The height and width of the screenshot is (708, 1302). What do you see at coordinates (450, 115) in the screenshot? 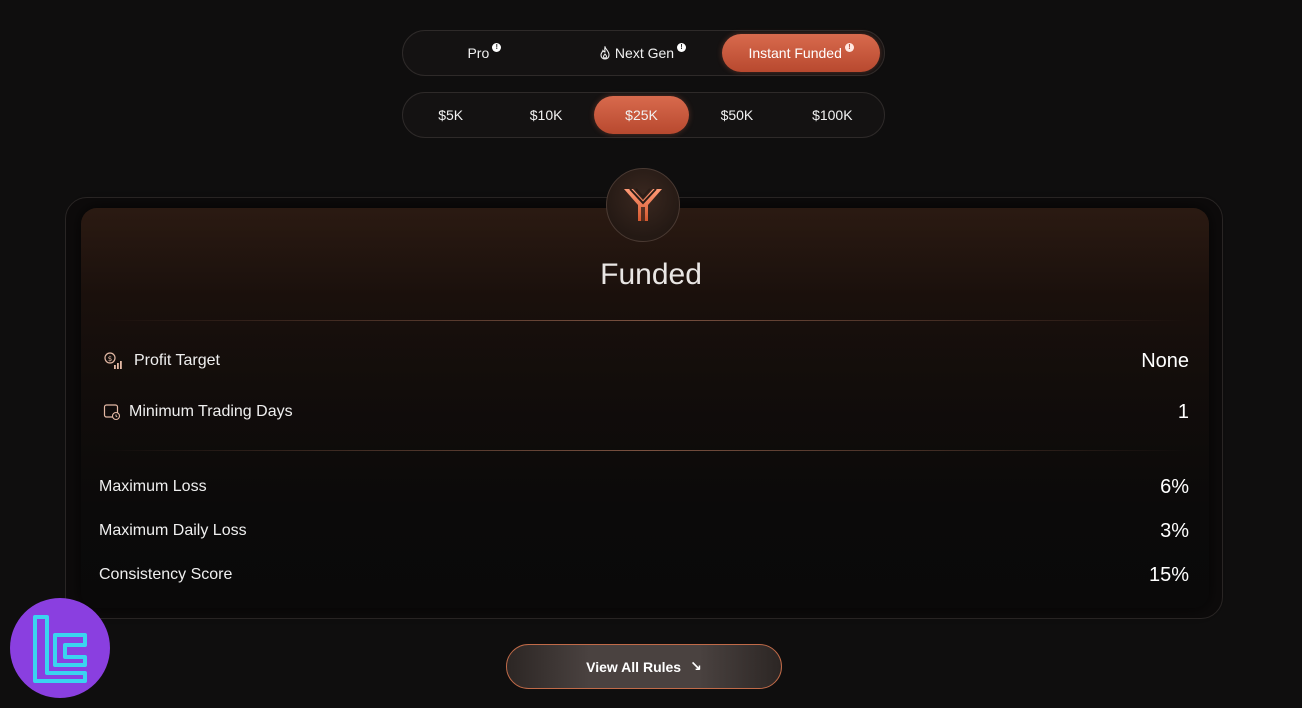
I see `size-5k: $5K` at bounding box center [450, 115].